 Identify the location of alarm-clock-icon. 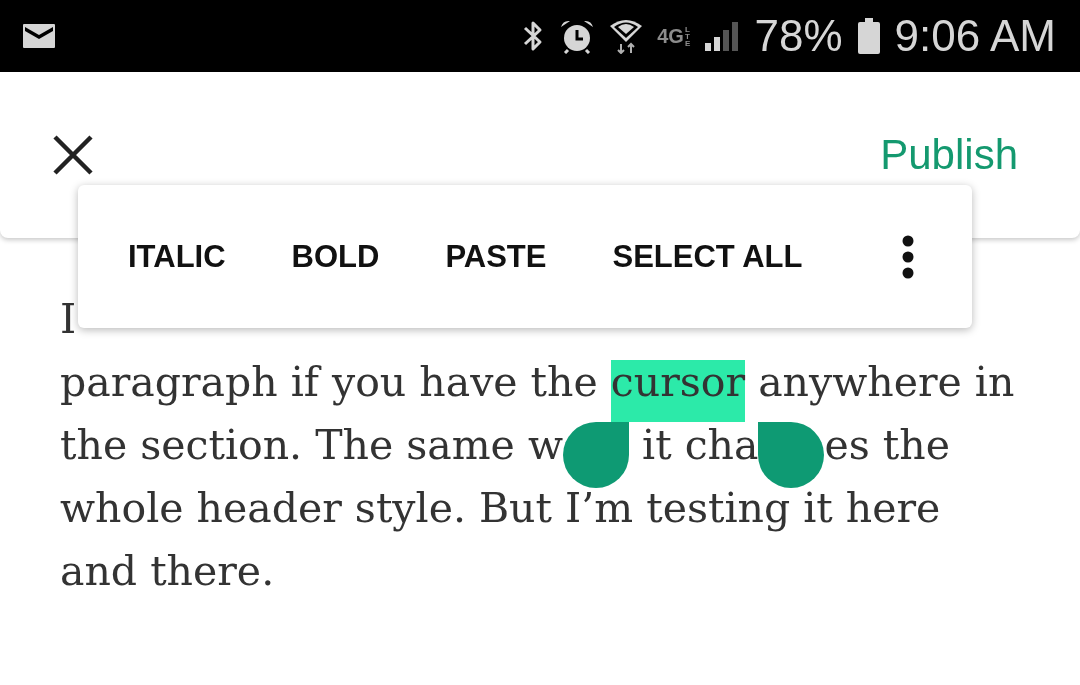
(577, 36).